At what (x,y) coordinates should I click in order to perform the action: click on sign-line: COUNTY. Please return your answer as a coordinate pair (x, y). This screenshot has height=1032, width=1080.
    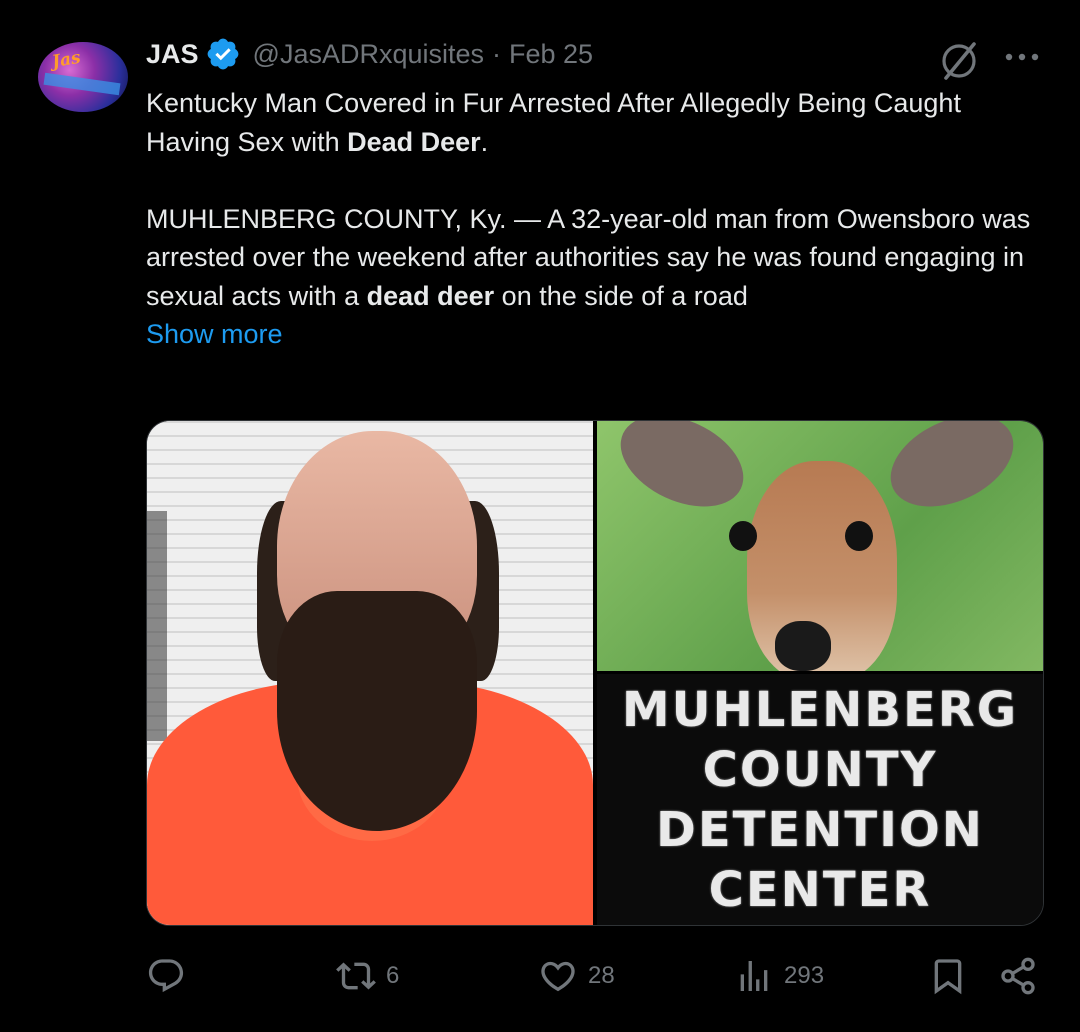
    Looking at the image, I should click on (820, 769).